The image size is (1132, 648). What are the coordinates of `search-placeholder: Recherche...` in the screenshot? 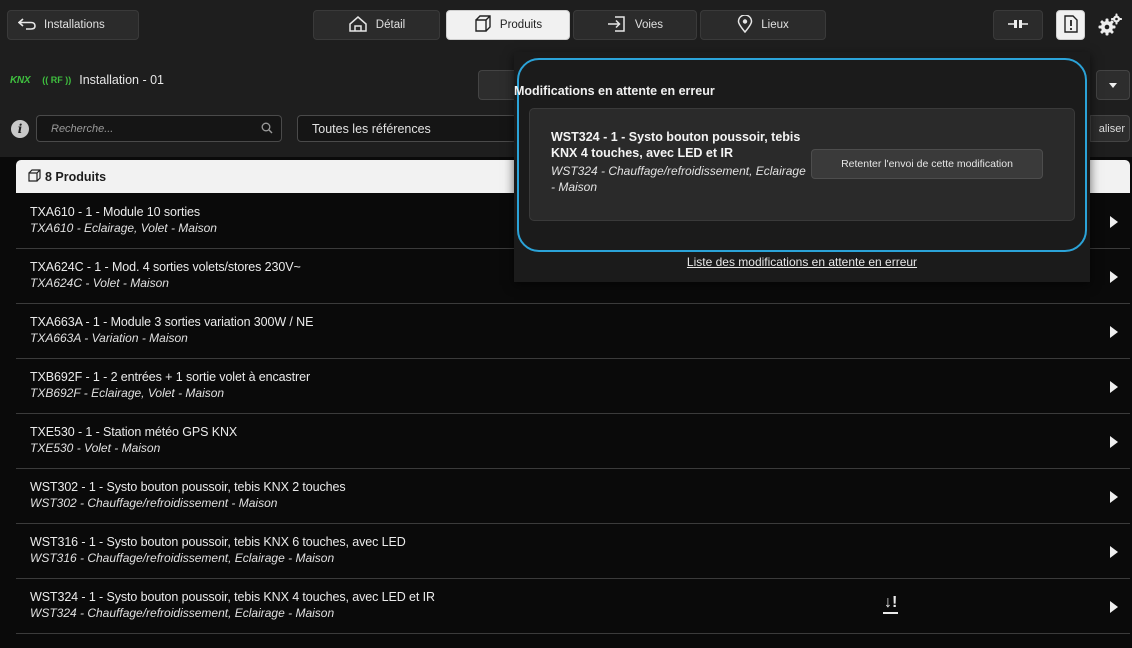 It's located at (82, 128).